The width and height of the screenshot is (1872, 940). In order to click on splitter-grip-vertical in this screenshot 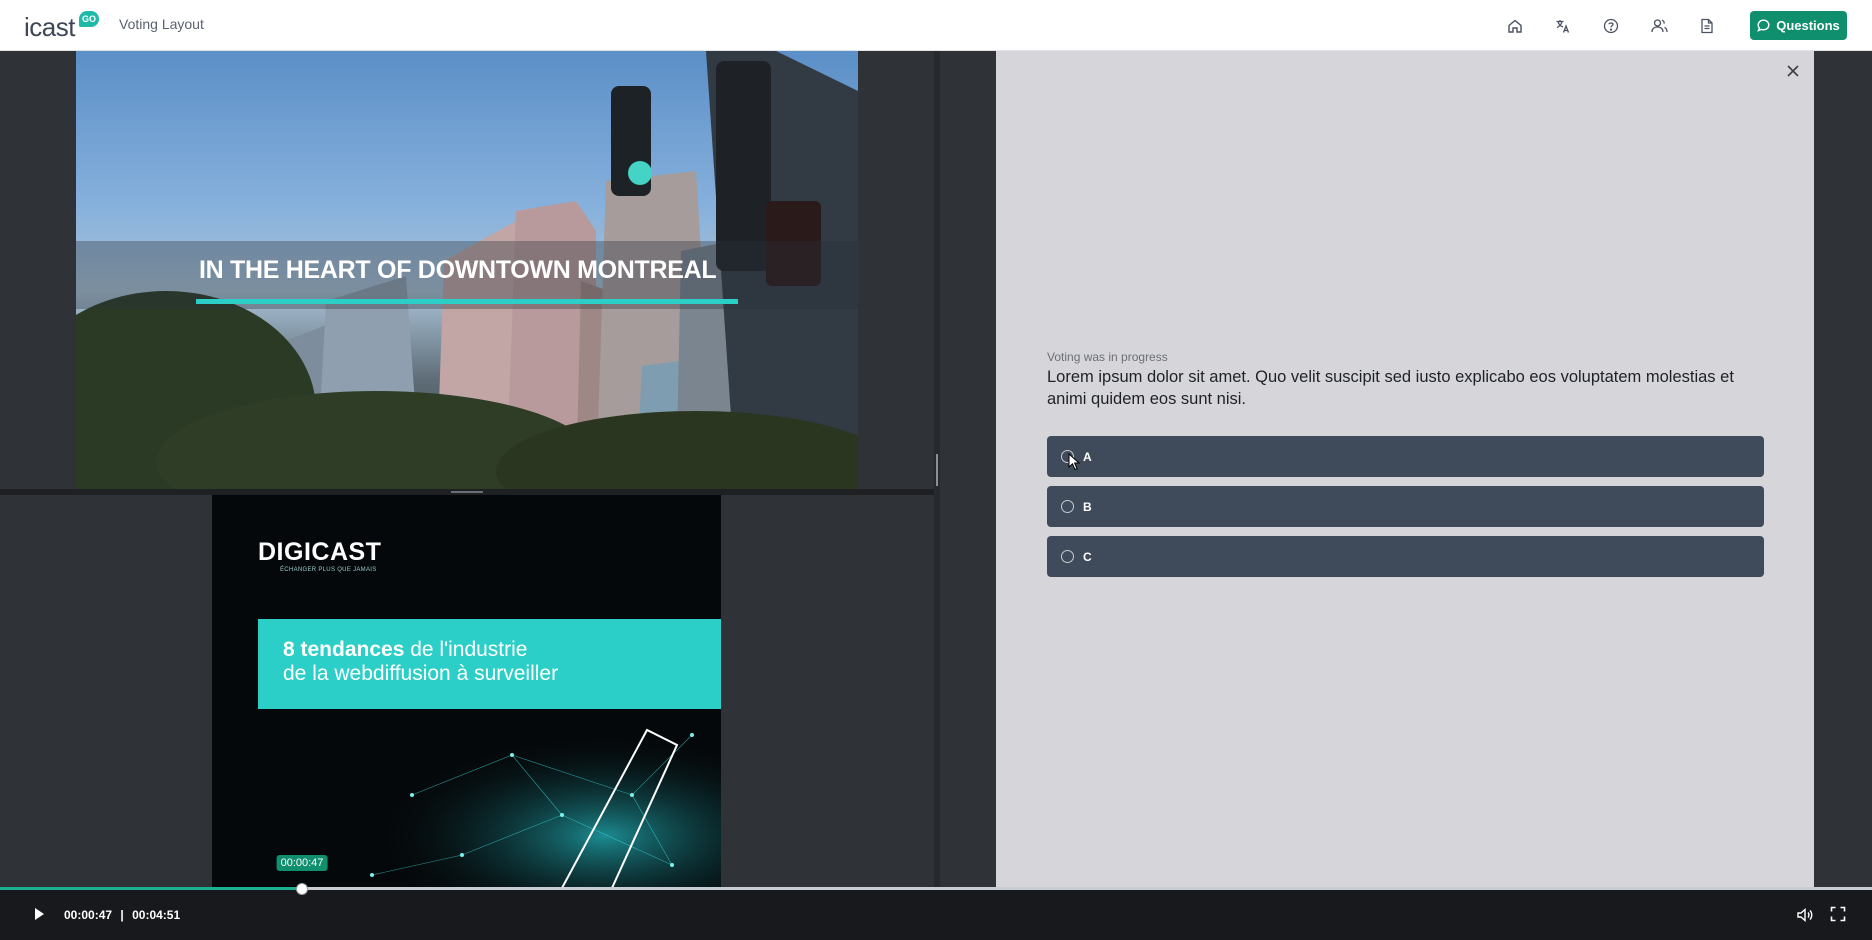, I will do `click(937, 470)`.